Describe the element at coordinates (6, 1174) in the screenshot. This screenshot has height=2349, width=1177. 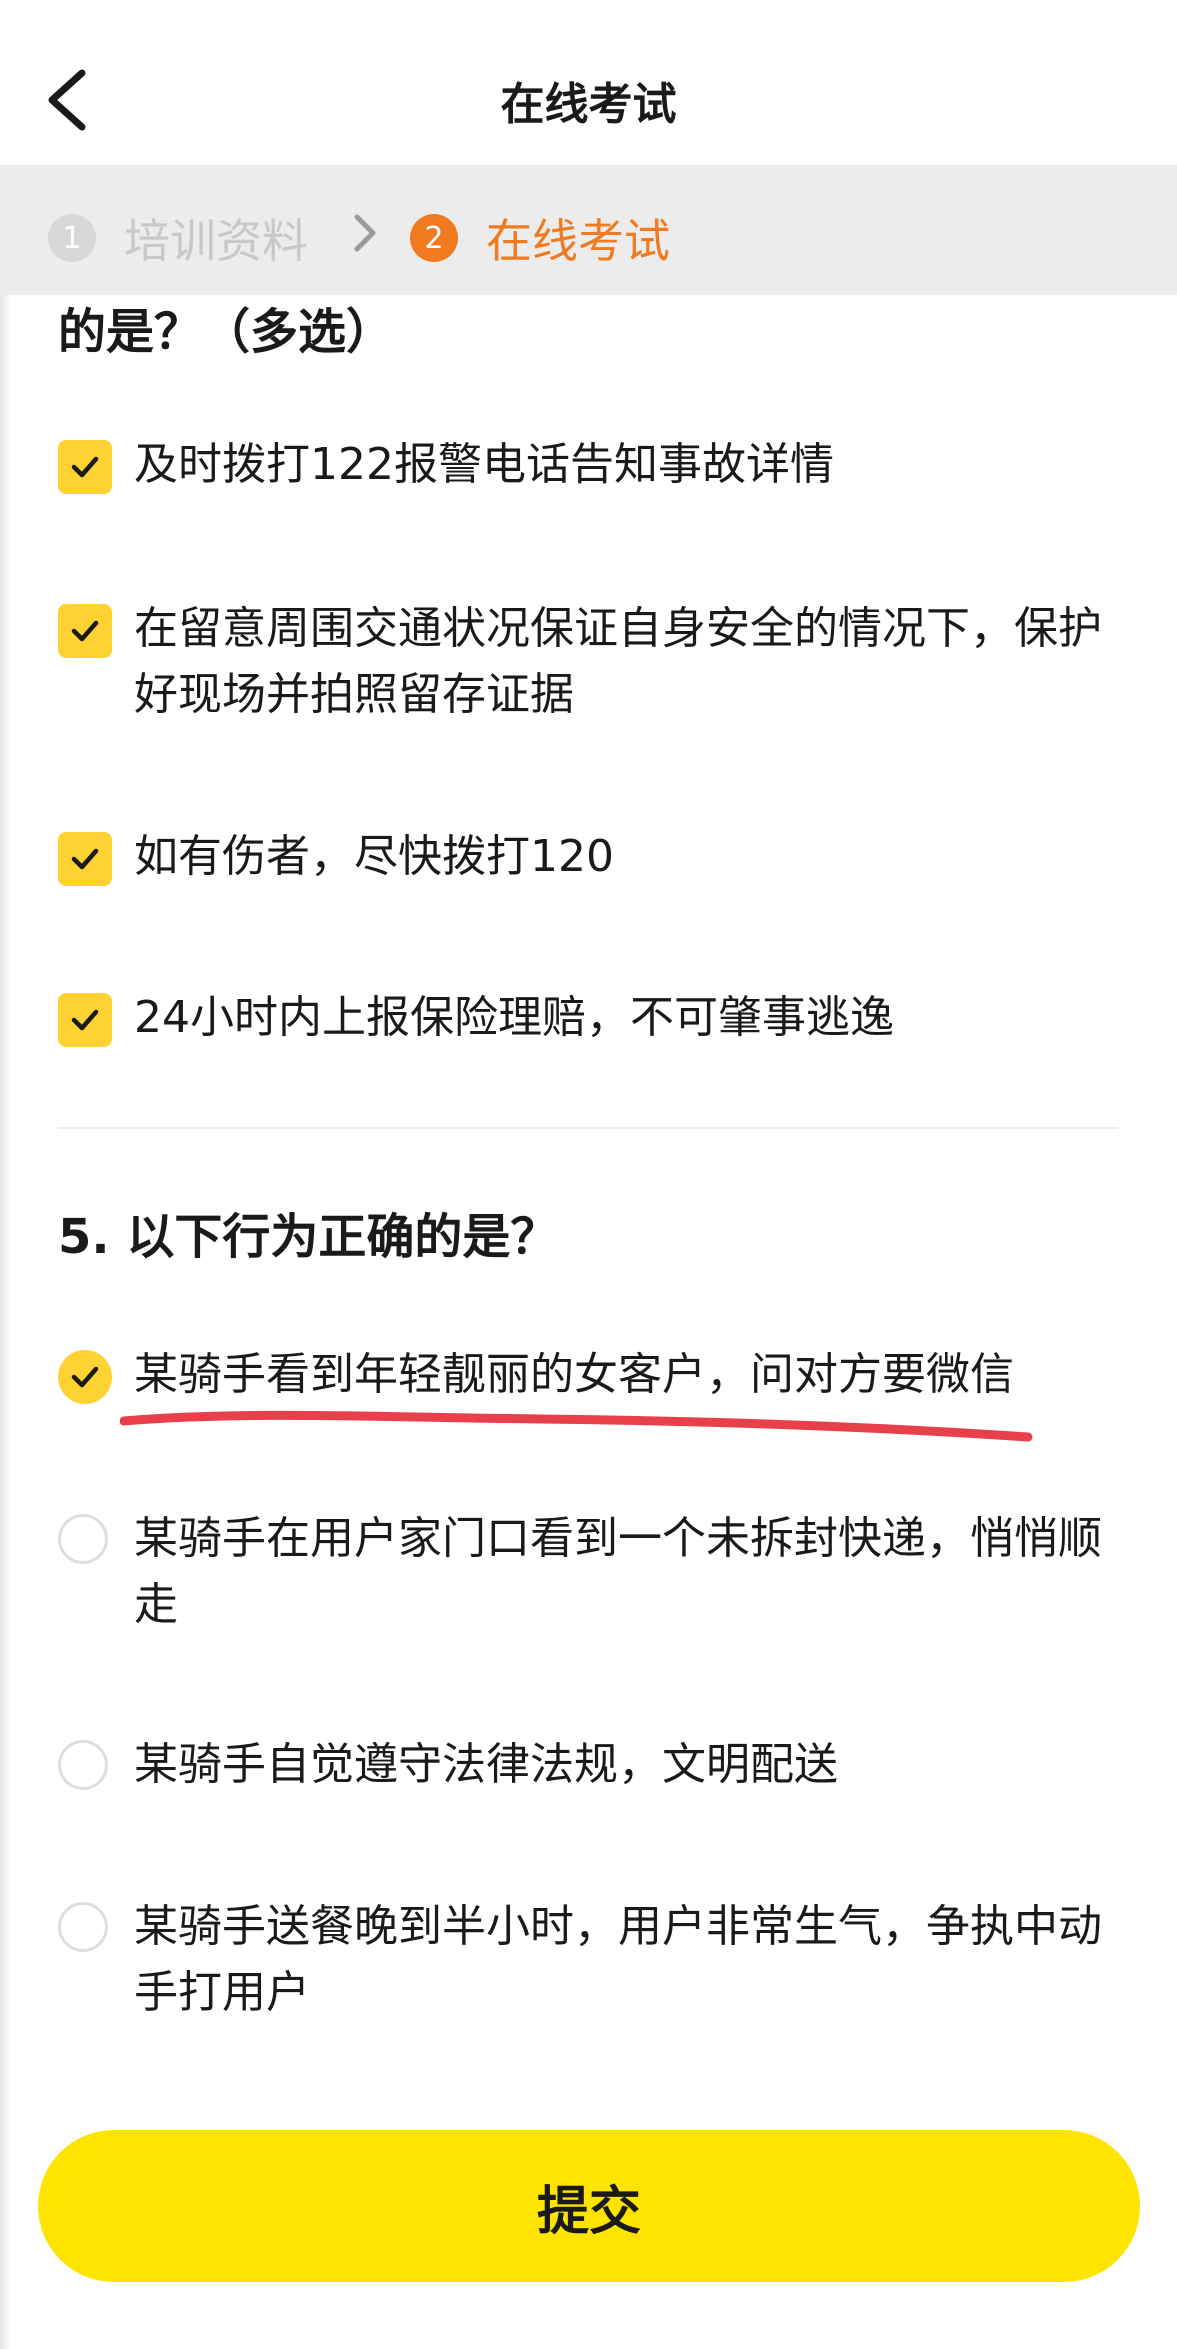
I see `left-edge-shade` at that location.